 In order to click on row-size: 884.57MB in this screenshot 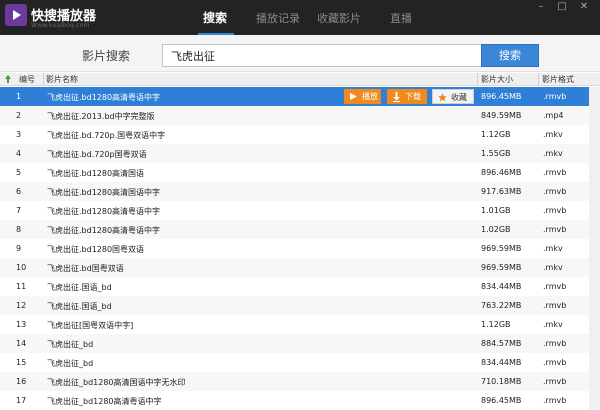, I will do `click(501, 343)`.